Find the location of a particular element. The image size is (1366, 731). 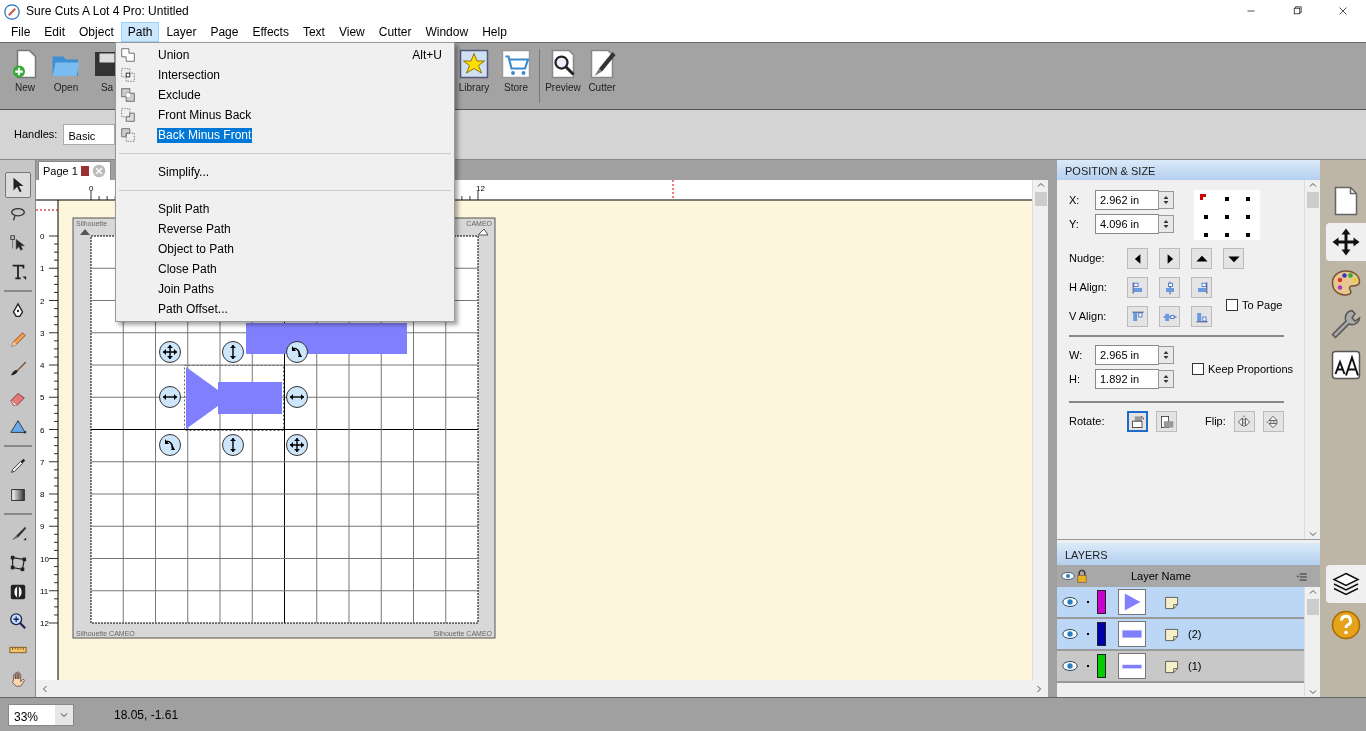

shopping-cart-icon is located at coordinates (516, 64).